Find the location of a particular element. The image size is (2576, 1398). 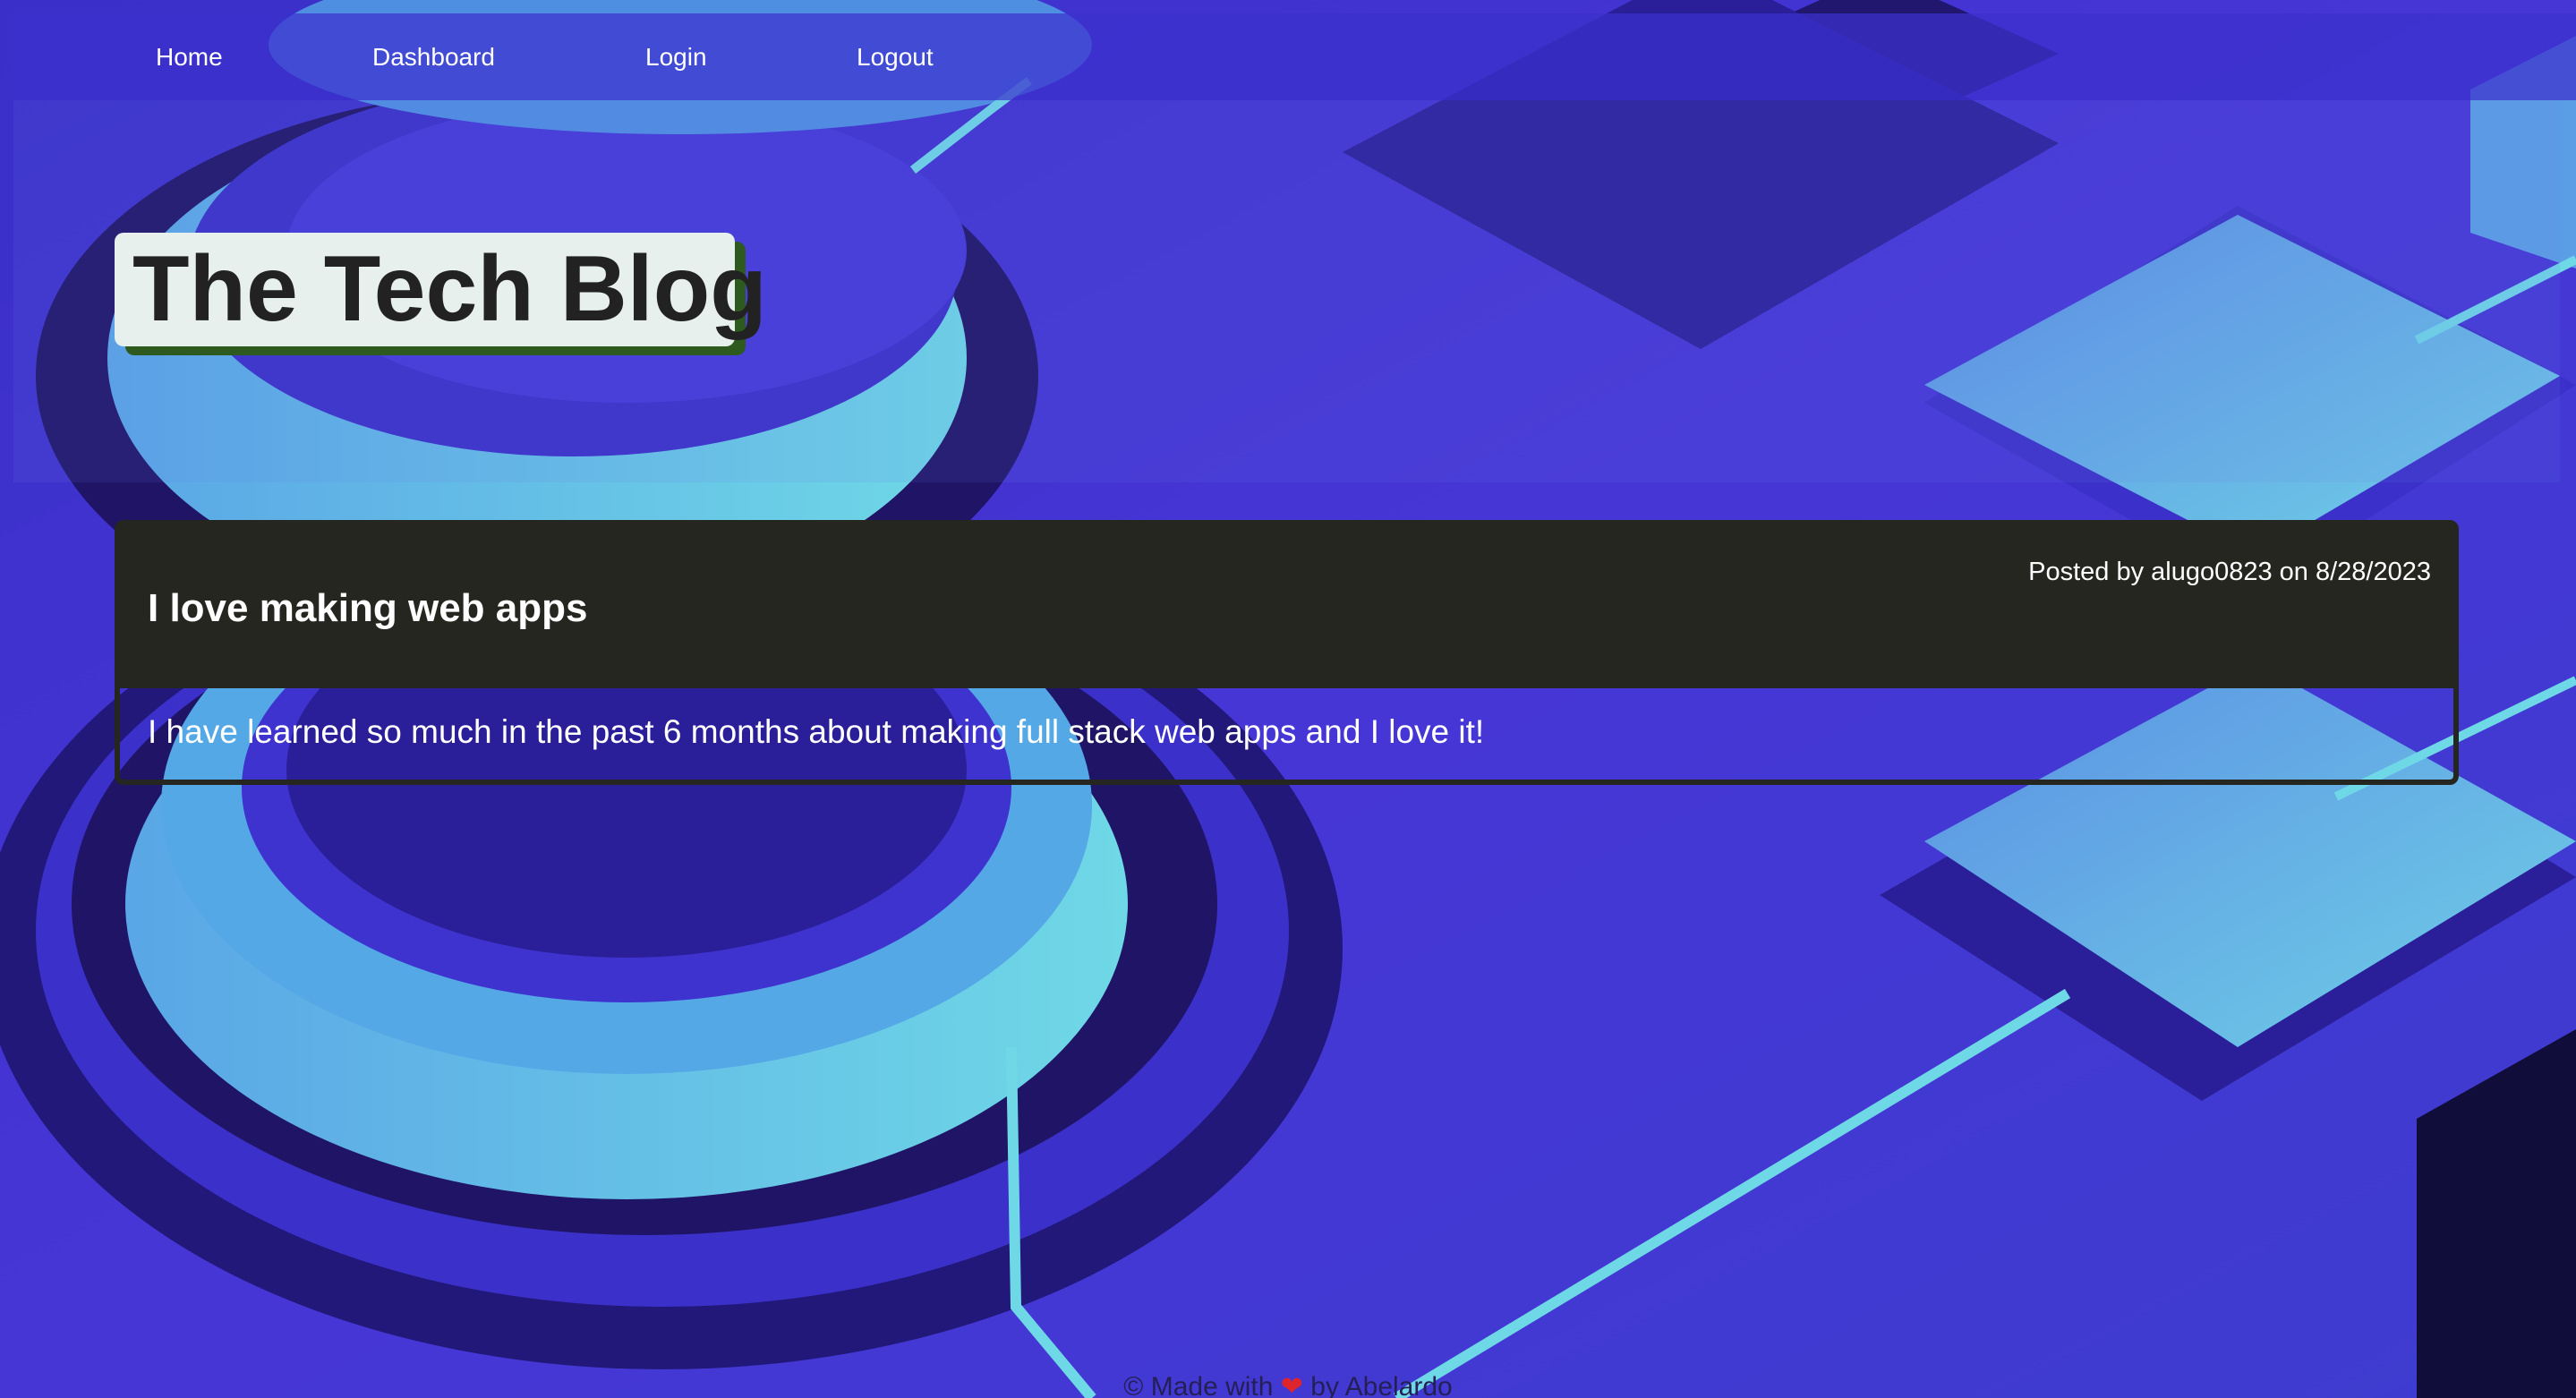

top-navbar: Home Dashboard Login Logout is located at coordinates (1294, 56).